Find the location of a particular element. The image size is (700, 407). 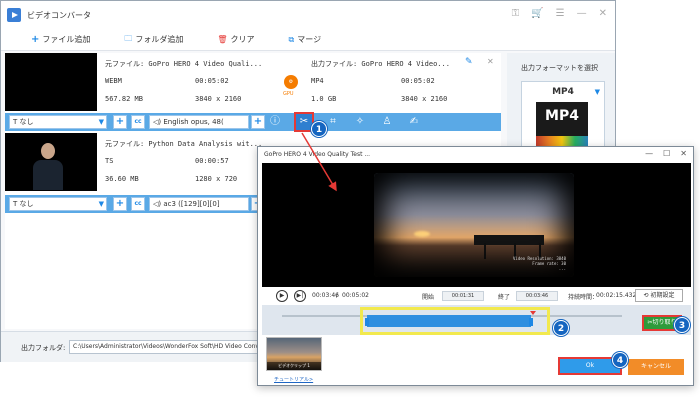

merge-button: ⧉ マージ is located at coordinates (305, 39).